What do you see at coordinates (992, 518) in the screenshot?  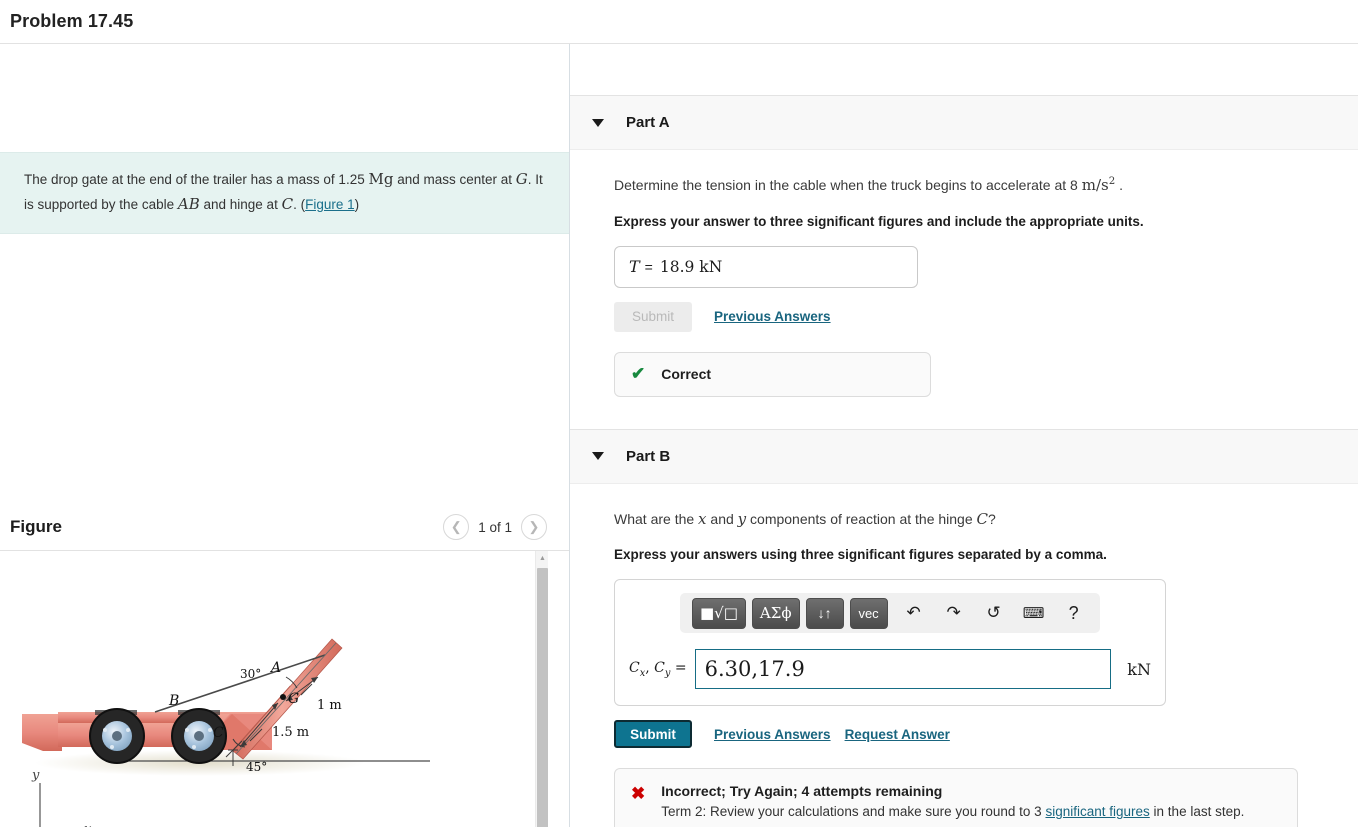 I see `part-b-question-end: ?` at bounding box center [992, 518].